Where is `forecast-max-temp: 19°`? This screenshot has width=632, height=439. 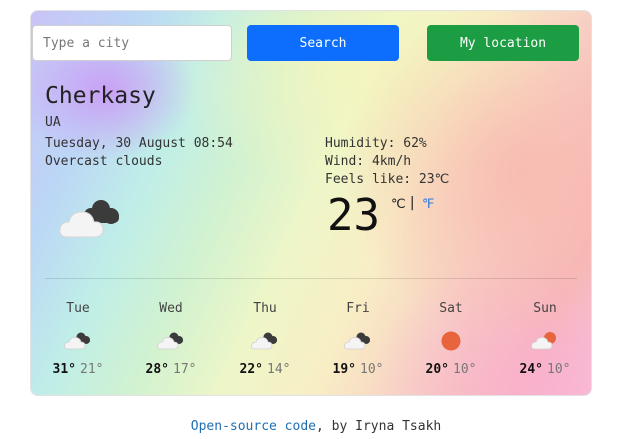
forecast-max-temp: 19° is located at coordinates (344, 369).